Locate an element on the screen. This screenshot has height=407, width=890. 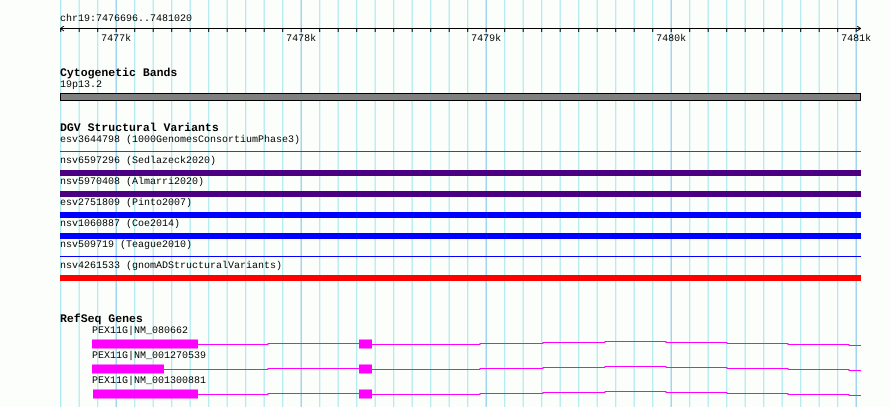
variant-label: esv3644798 (1000GenomesConsortiumPhase3) is located at coordinates (180, 141).